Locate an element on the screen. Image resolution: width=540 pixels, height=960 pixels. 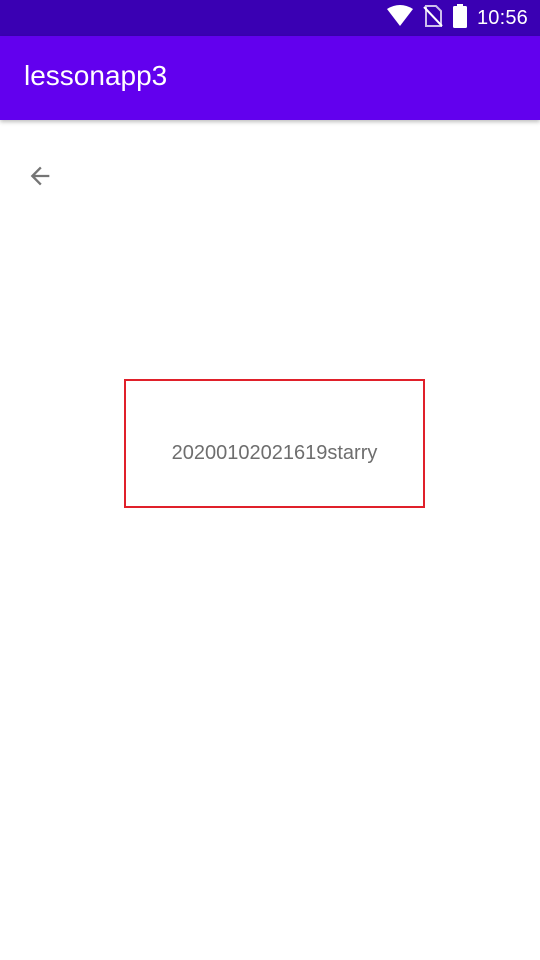
app-bar: lessonapp3 is located at coordinates (270, 78).